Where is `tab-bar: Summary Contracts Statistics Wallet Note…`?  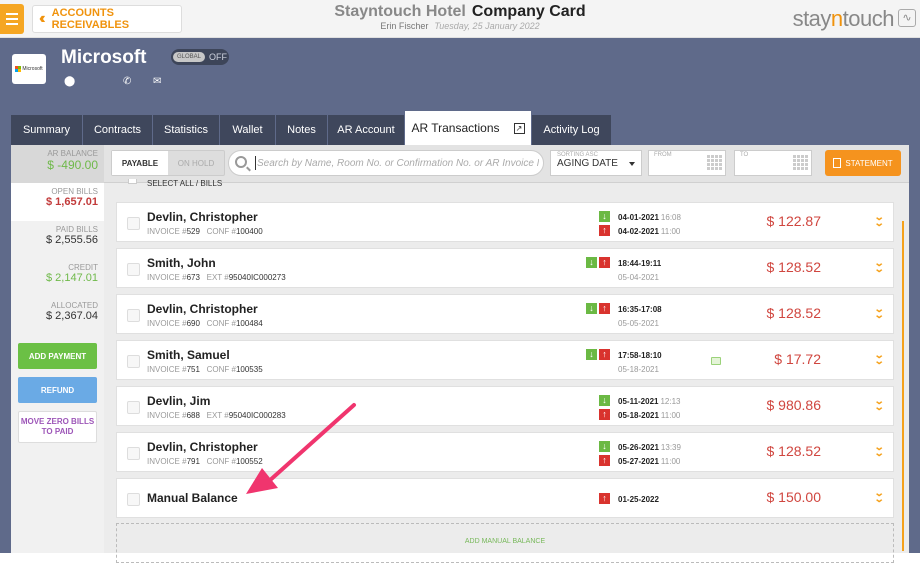 tab-bar: Summary Contracts Statistics Wallet Note… is located at coordinates (460, 128).